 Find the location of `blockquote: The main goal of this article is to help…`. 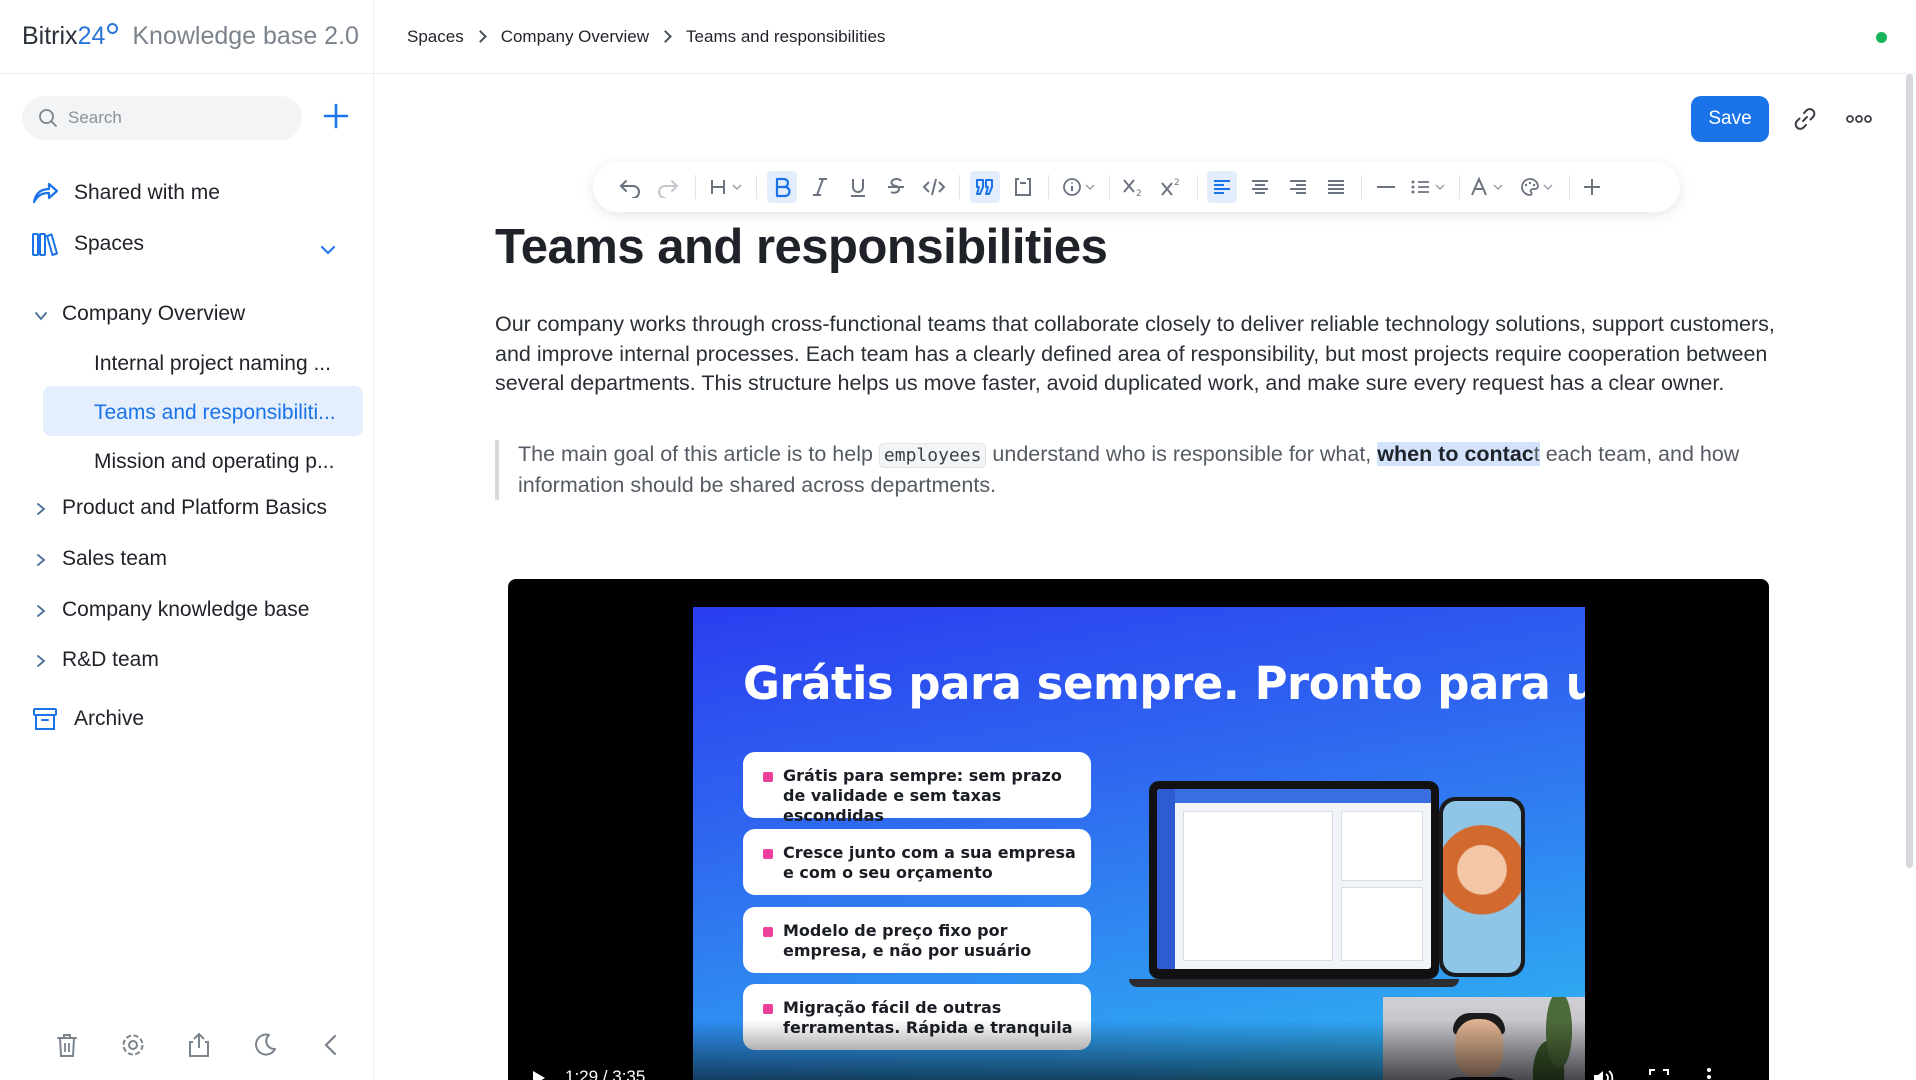

blockquote: The main goal of this article is to help… is located at coordinates (1147, 470).